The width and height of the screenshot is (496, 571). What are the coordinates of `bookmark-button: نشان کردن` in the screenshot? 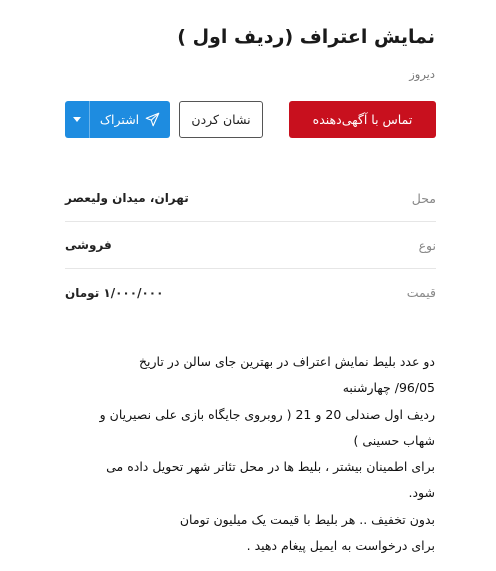 It's located at (221, 119).